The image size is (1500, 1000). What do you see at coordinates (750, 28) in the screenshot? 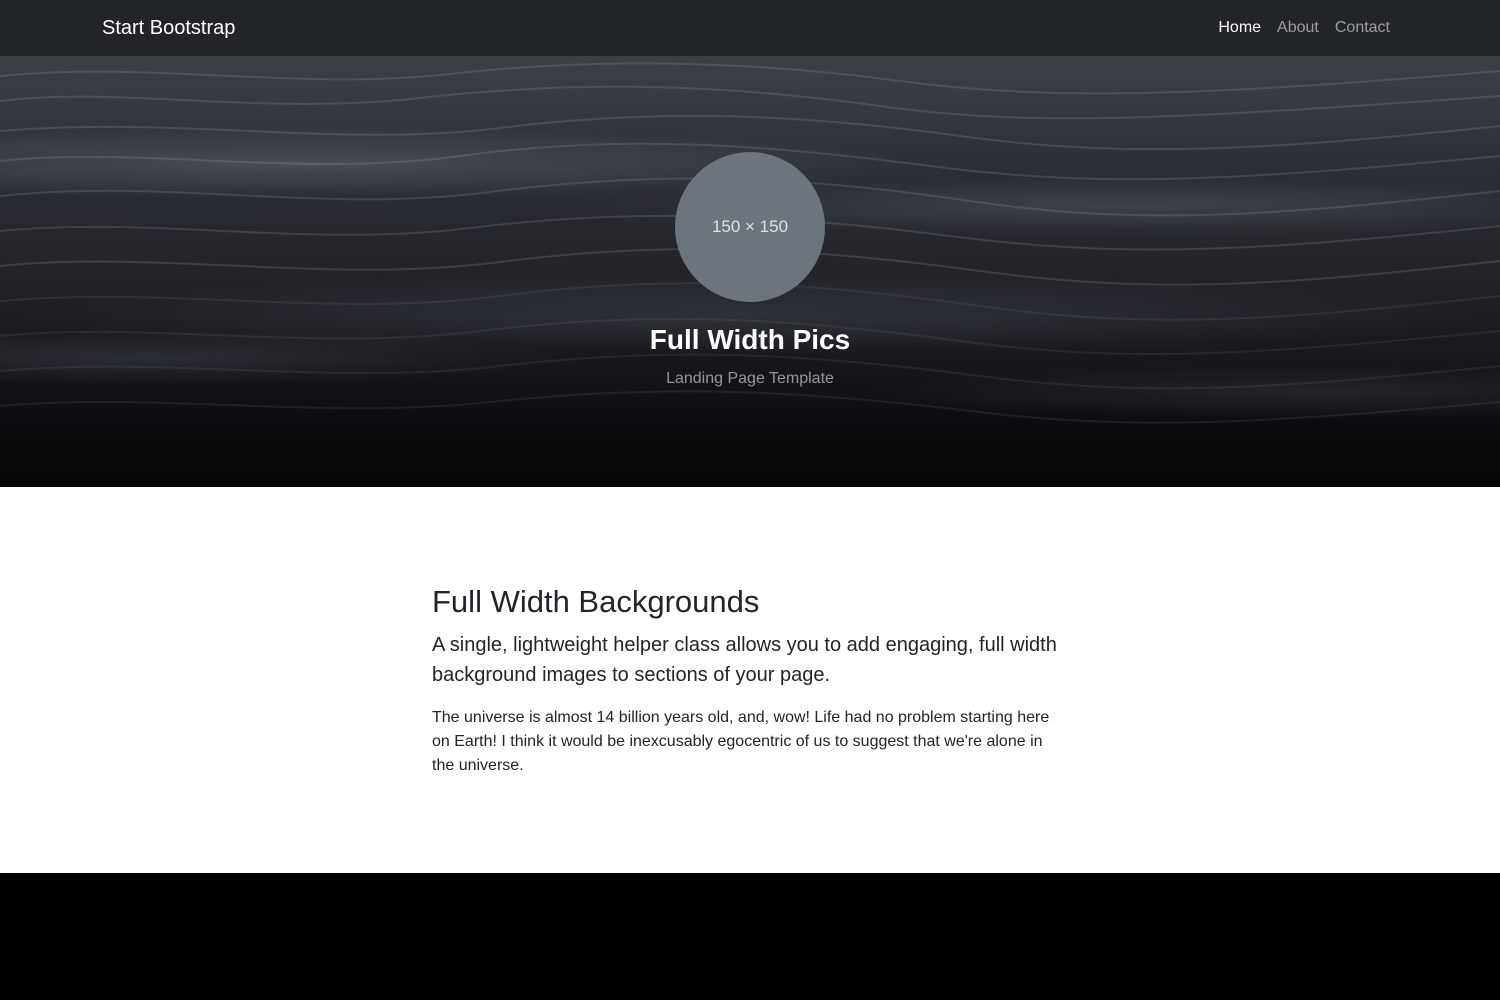
I see `top-navbar: Start Bootstrap Home About Contact` at bounding box center [750, 28].